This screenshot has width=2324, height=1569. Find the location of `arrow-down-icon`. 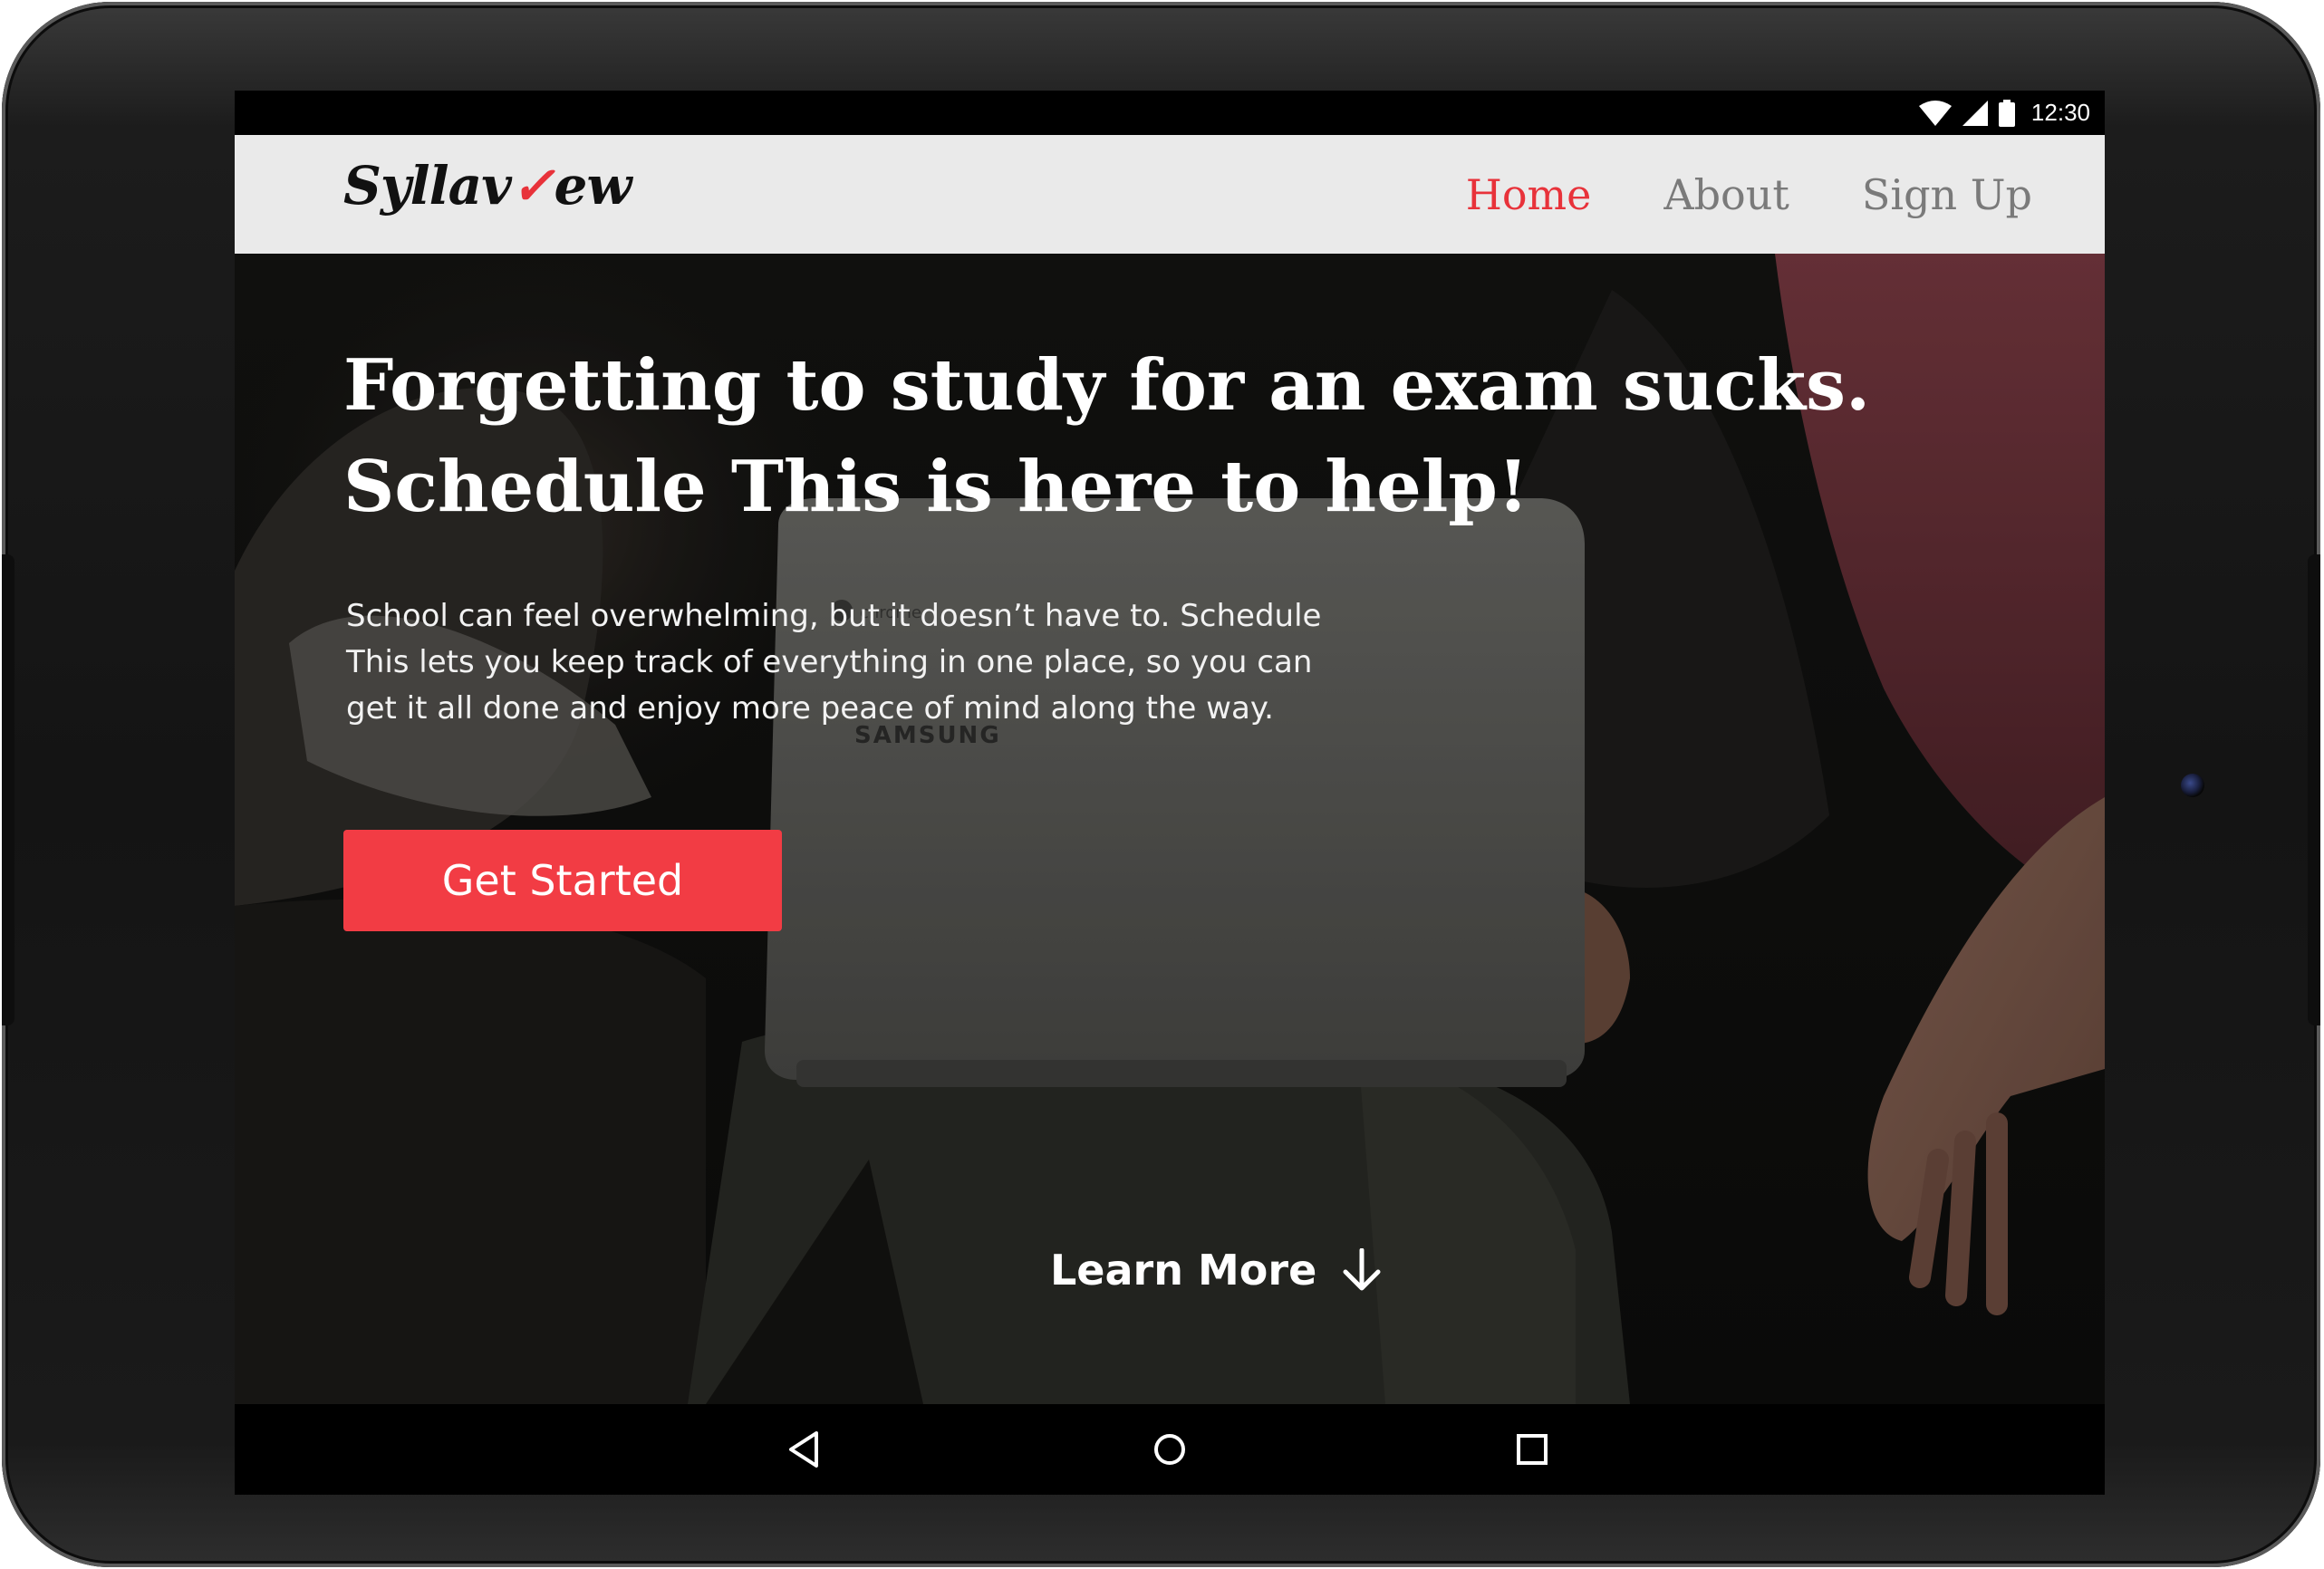

arrow-down-icon is located at coordinates (1362, 1269).